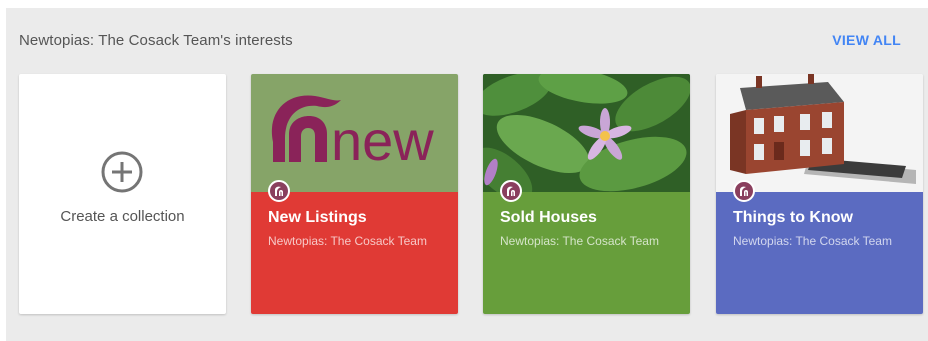  Describe the element at coordinates (122, 216) in the screenshot. I see `create-collection-label: Create a collection` at that location.